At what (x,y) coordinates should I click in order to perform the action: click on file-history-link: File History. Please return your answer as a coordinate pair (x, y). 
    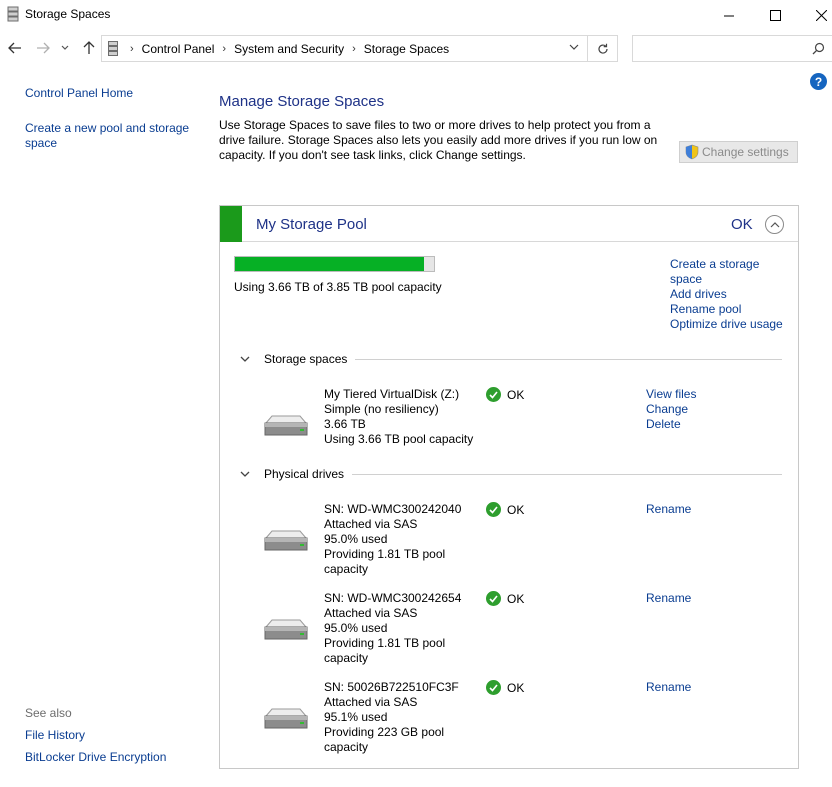
    Looking at the image, I should click on (95, 735).